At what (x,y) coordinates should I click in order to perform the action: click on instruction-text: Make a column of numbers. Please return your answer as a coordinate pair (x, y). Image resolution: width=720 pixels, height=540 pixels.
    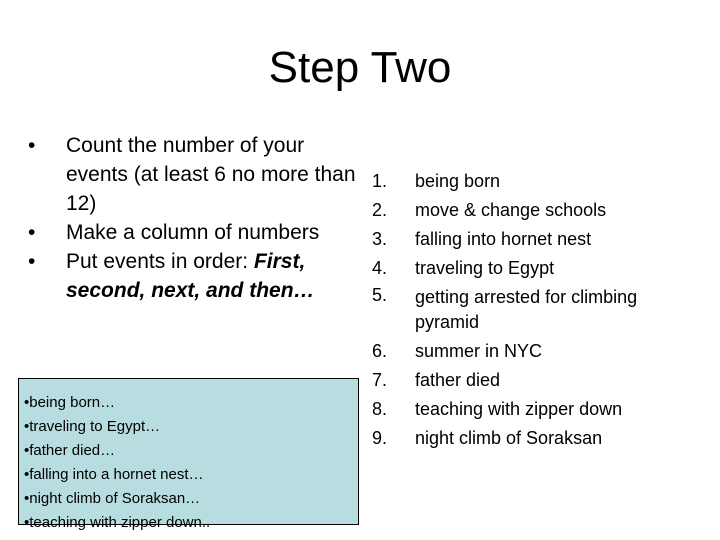
    Looking at the image, I should click on (193, 232).